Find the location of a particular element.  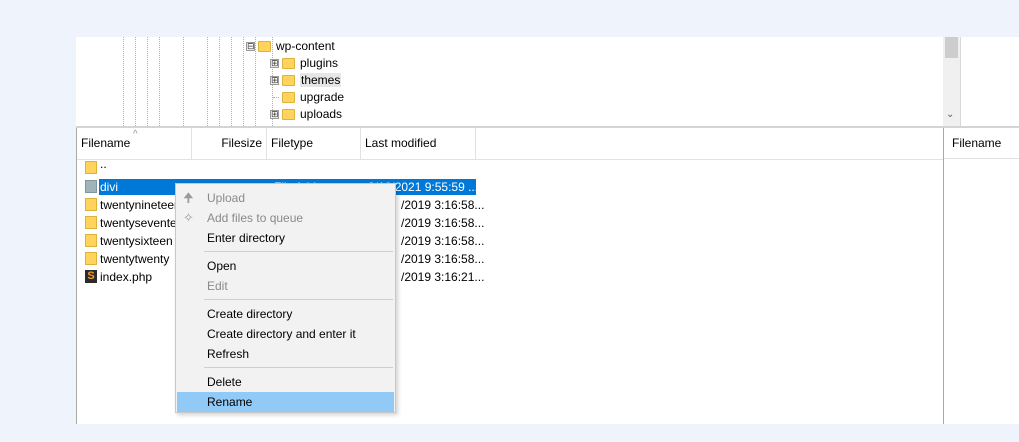

menu-item-label: Upload is located at coordinates (226, 198).